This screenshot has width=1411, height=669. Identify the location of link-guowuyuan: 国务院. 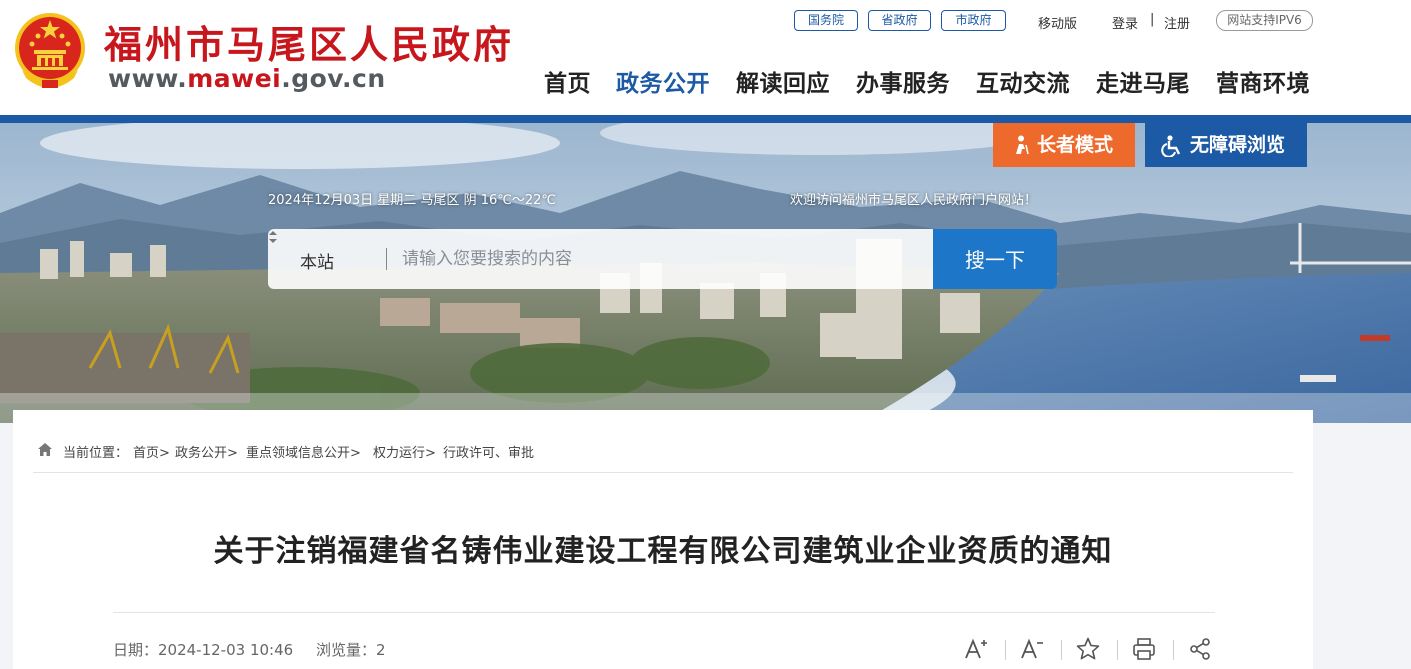
(826, 20).